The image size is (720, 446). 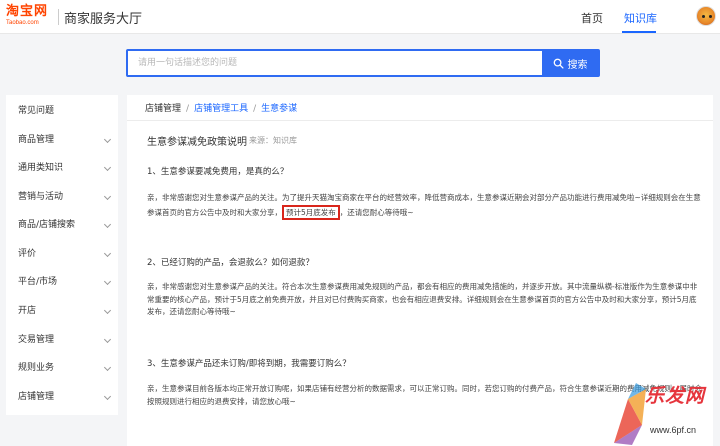 I want to click on sidebar-item-reviews: 评价, so click(x=62, y=254).